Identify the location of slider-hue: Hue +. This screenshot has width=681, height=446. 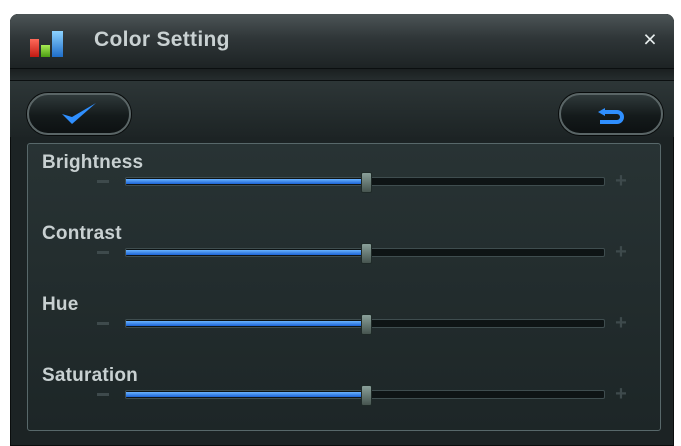
(344, 329).